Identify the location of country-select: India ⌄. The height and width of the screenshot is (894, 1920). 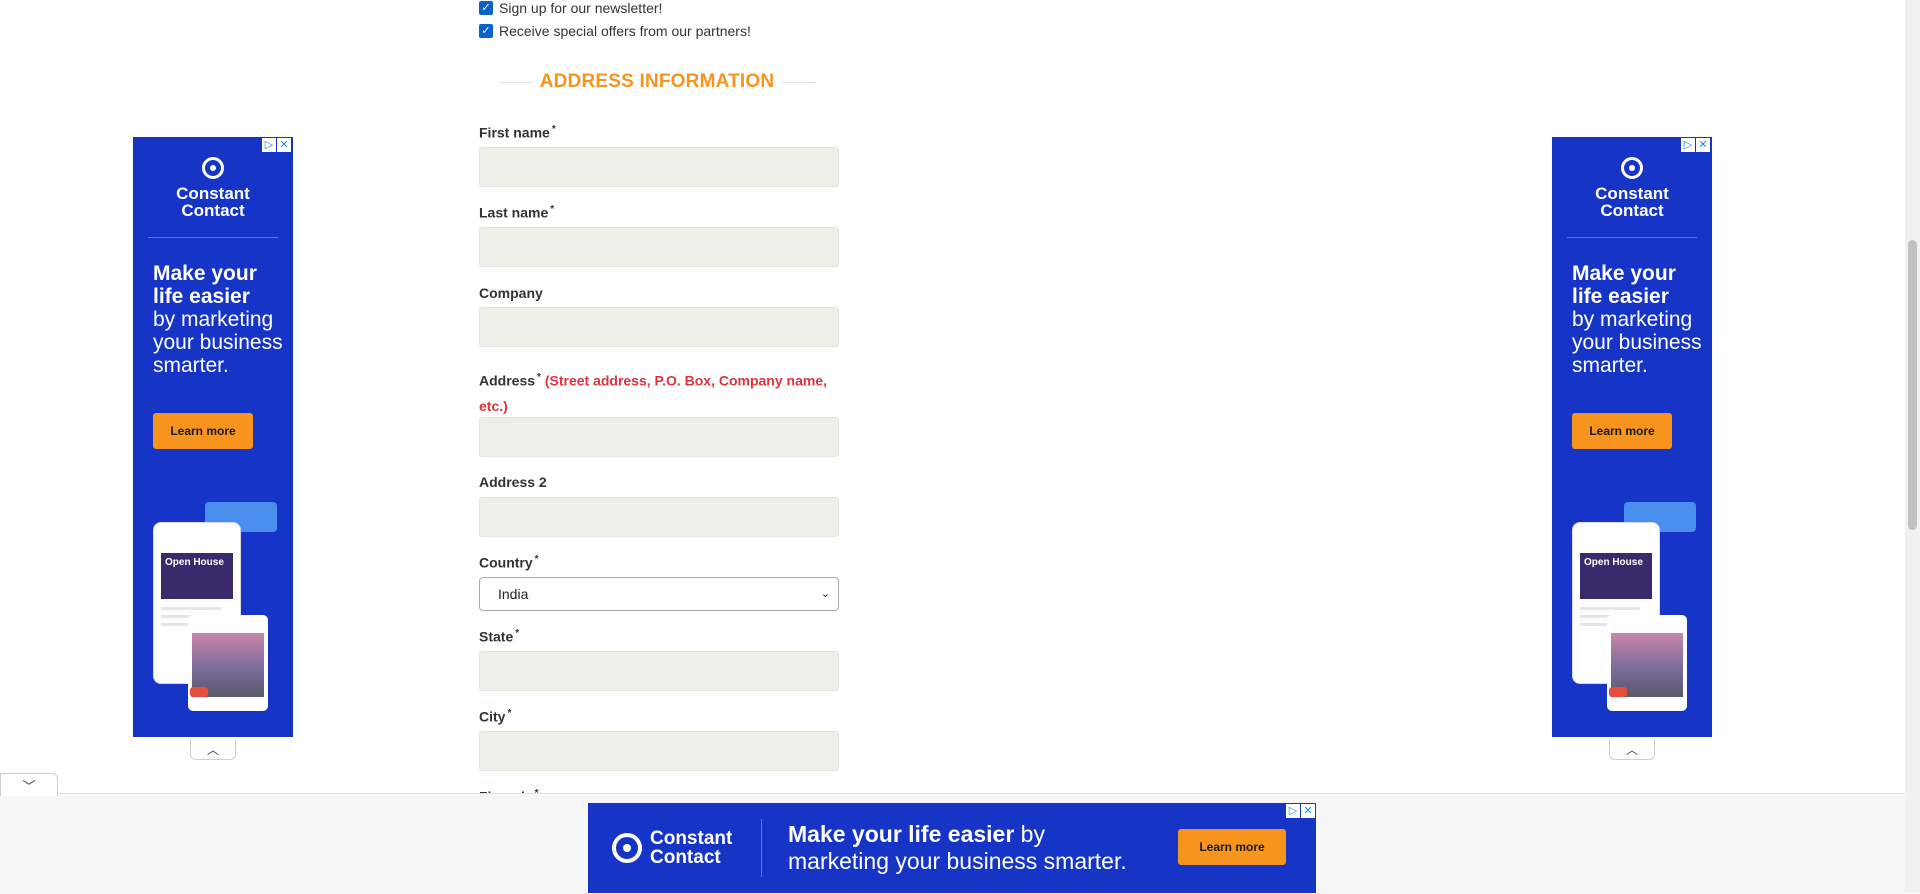
(659, 594).